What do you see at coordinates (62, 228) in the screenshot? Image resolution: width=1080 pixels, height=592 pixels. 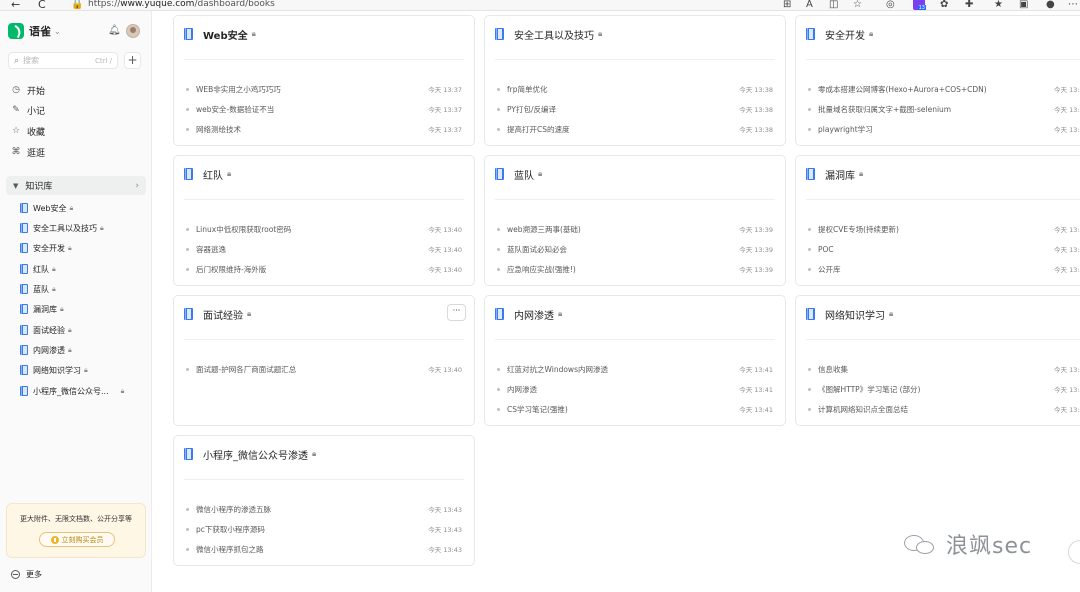 I see `sidebar-book-item: 安全工具以及技巧 🔒︎` at bounding box center [62, 228].